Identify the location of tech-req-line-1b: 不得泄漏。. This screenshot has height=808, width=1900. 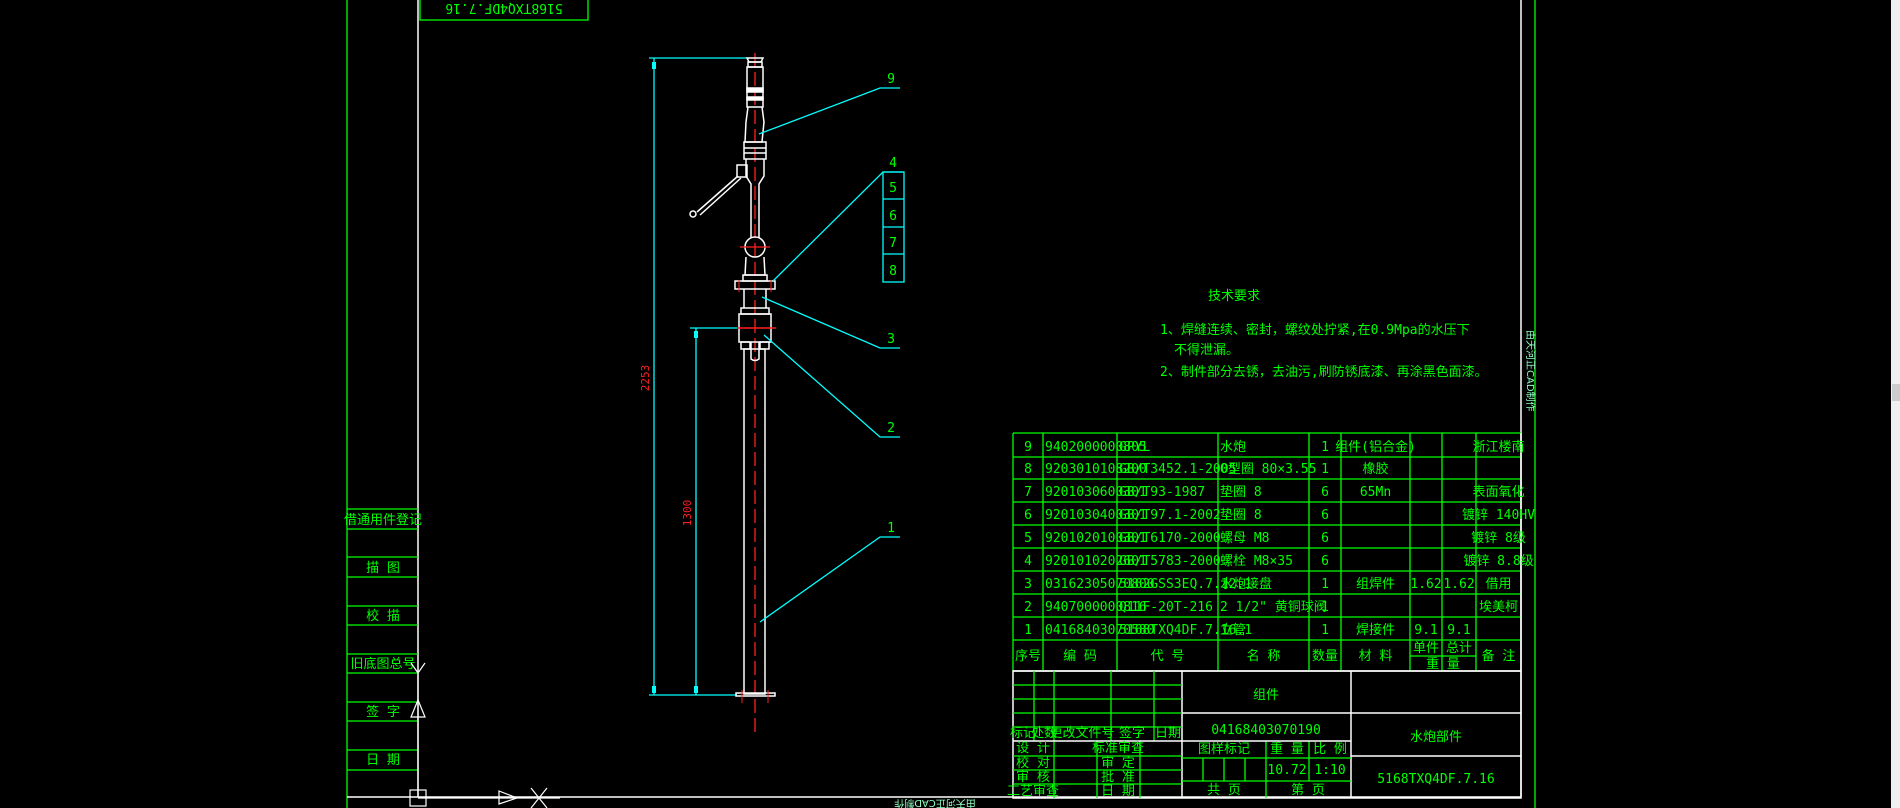
(1206, 350).